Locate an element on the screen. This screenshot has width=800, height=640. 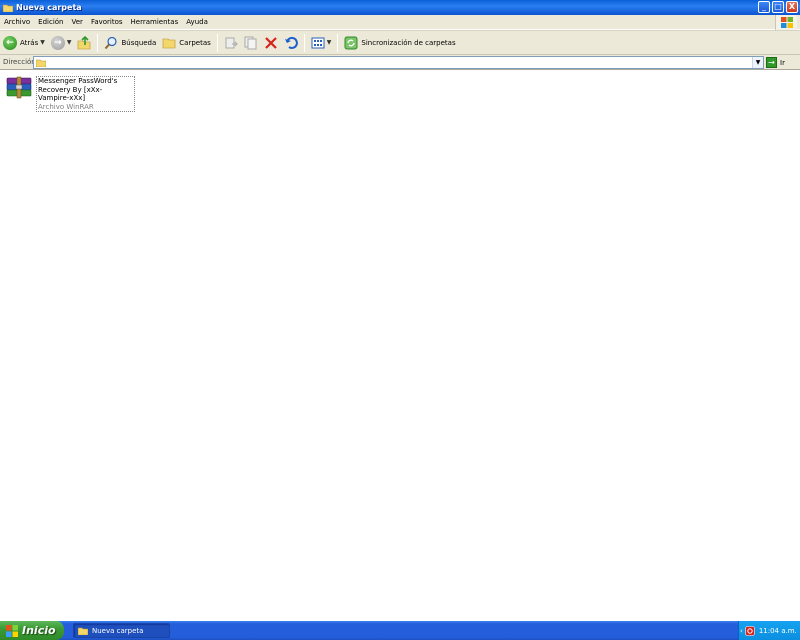
undo-button is located at coordinates (291, 43).